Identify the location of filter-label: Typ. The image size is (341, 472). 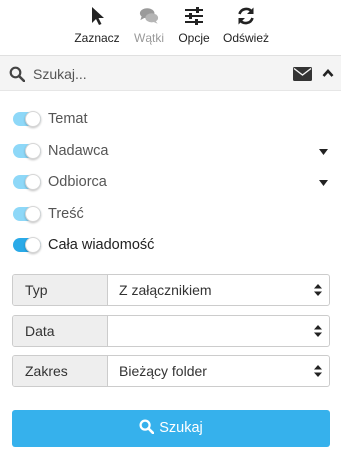
(60, 290).